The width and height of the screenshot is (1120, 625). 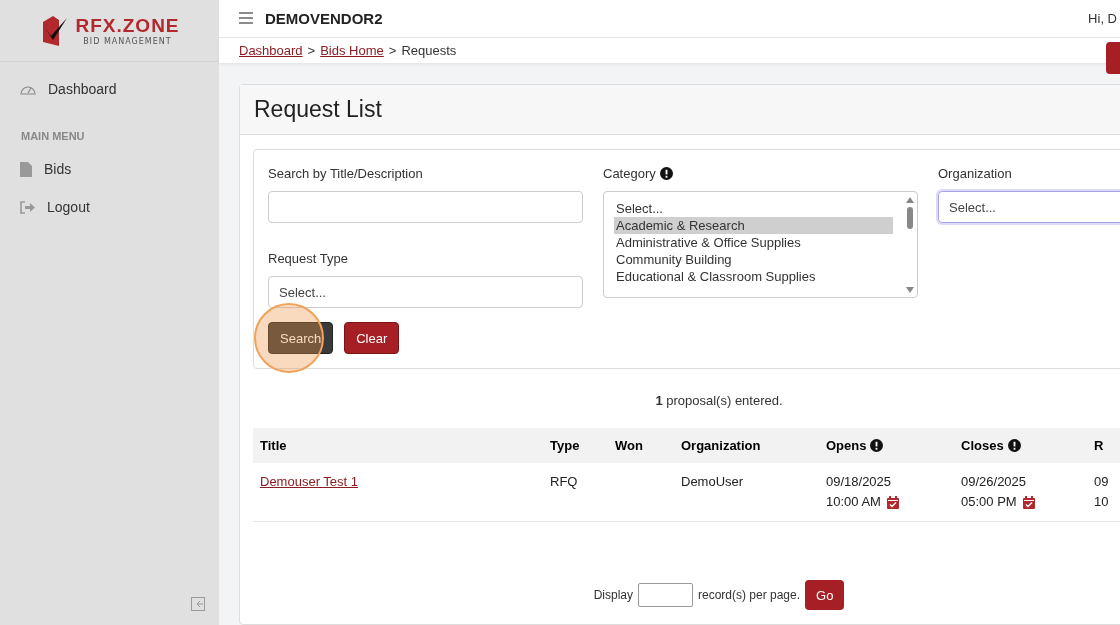 What do you see at coordinates (753, 259) in the screenshot?
I see `list-option: Community Building` at bounding box center [753, 259].